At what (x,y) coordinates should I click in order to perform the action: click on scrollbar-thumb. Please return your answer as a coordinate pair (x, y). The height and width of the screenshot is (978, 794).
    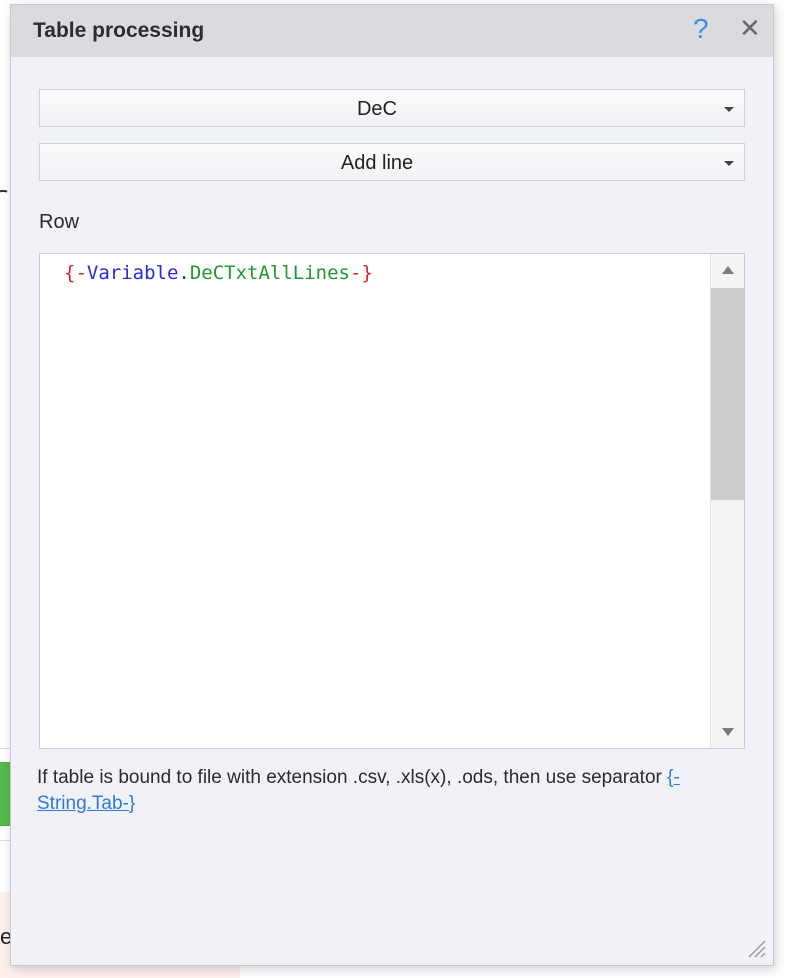
    Looking at the image, I should click on (727, 394).